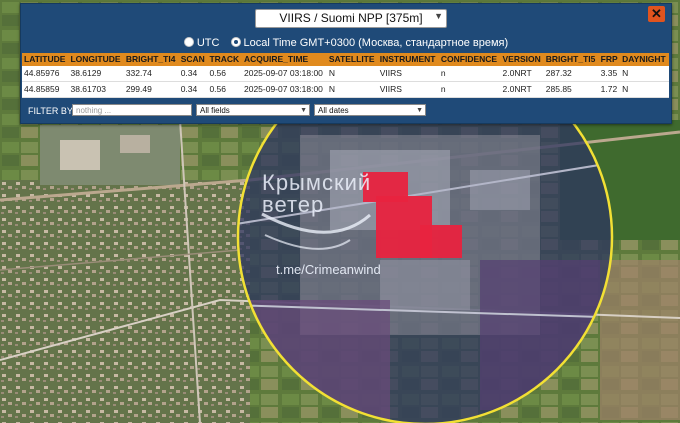 The width and height of the screenshot is (680, 423). Describe the element at coordinates (151, 59) in the screenshot. I see `column-header: BRIGHT_TI4` at that location.